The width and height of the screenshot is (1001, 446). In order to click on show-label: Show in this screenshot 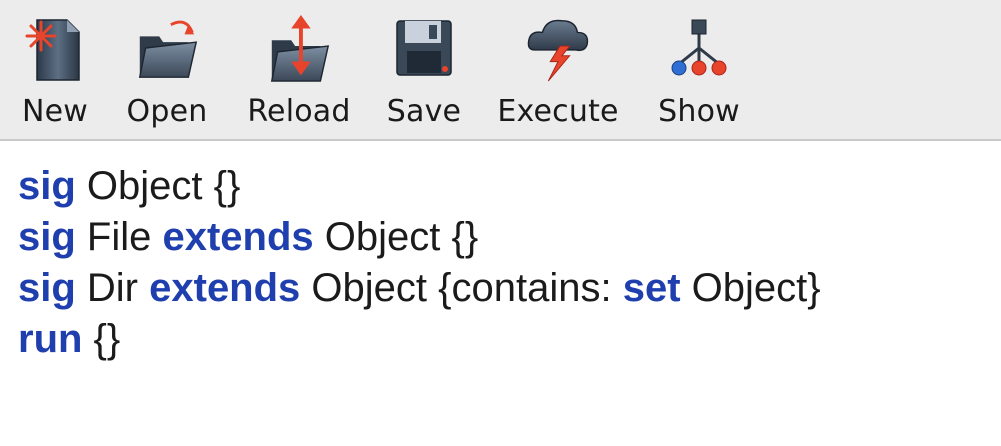, I will do `click(699, 111)`.